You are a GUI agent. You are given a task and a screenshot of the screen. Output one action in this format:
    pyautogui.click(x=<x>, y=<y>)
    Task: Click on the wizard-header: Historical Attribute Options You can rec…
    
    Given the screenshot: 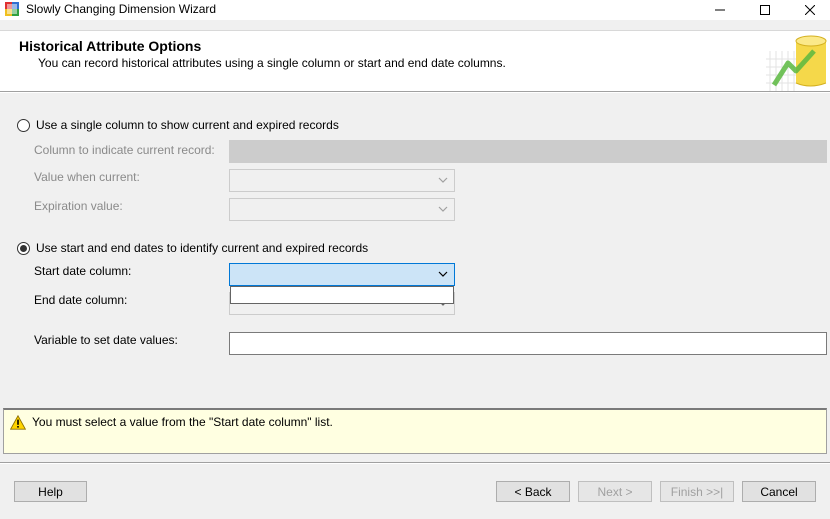 What is the action you would take?
    pyautogui.click(x=415, y=60)
    